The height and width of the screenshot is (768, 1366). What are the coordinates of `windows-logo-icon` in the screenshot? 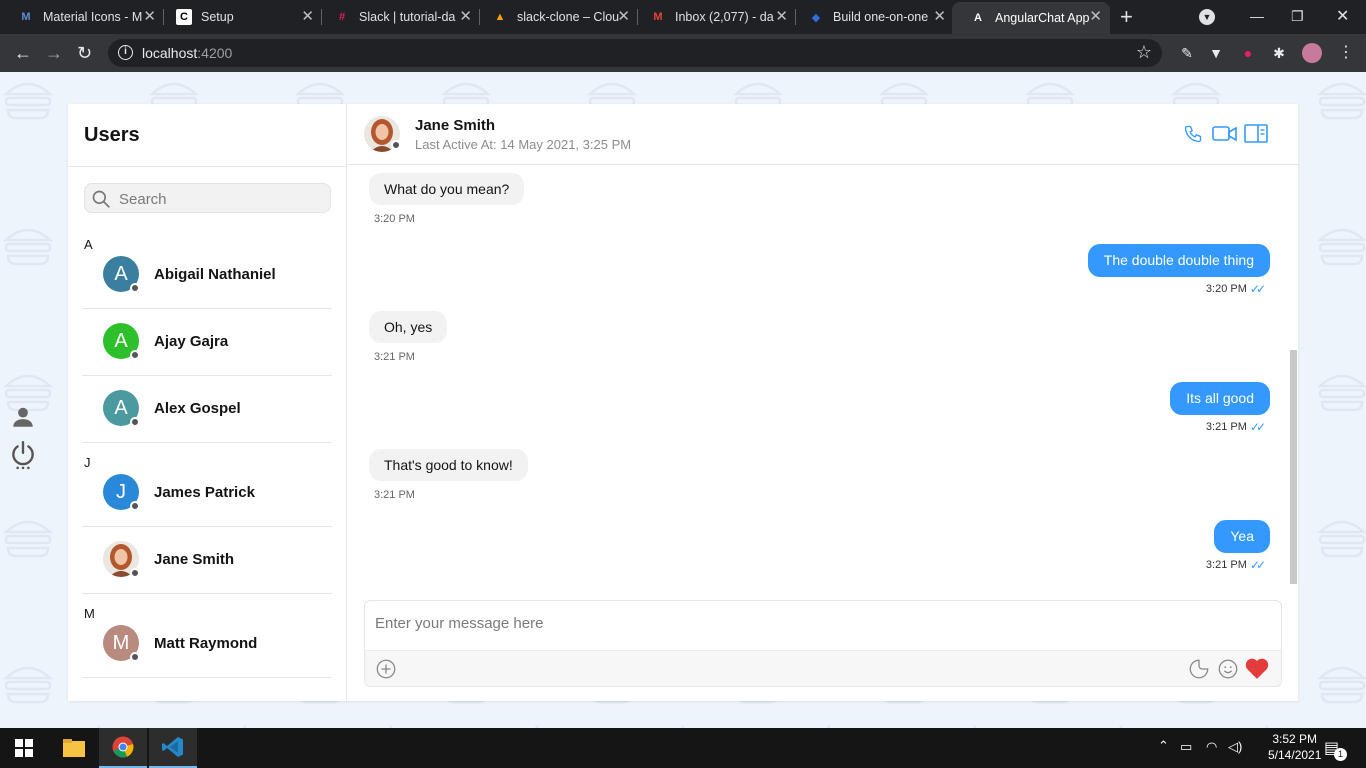 It's located at (24, 748).